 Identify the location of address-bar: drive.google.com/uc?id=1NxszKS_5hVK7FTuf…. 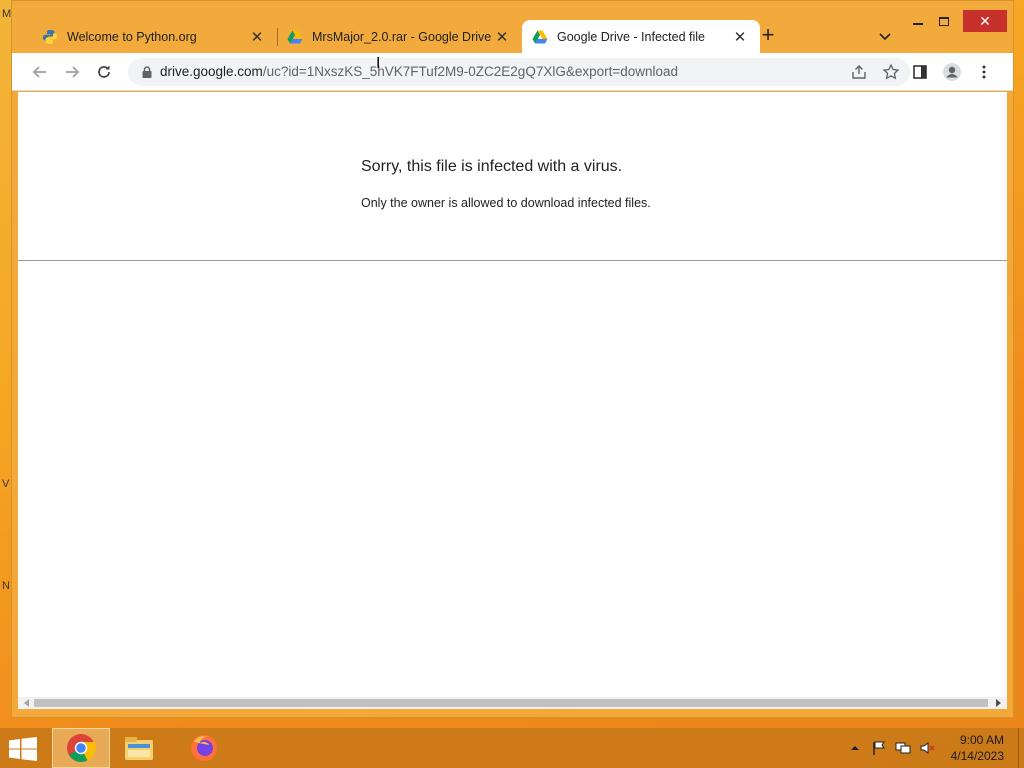
(519, 72).